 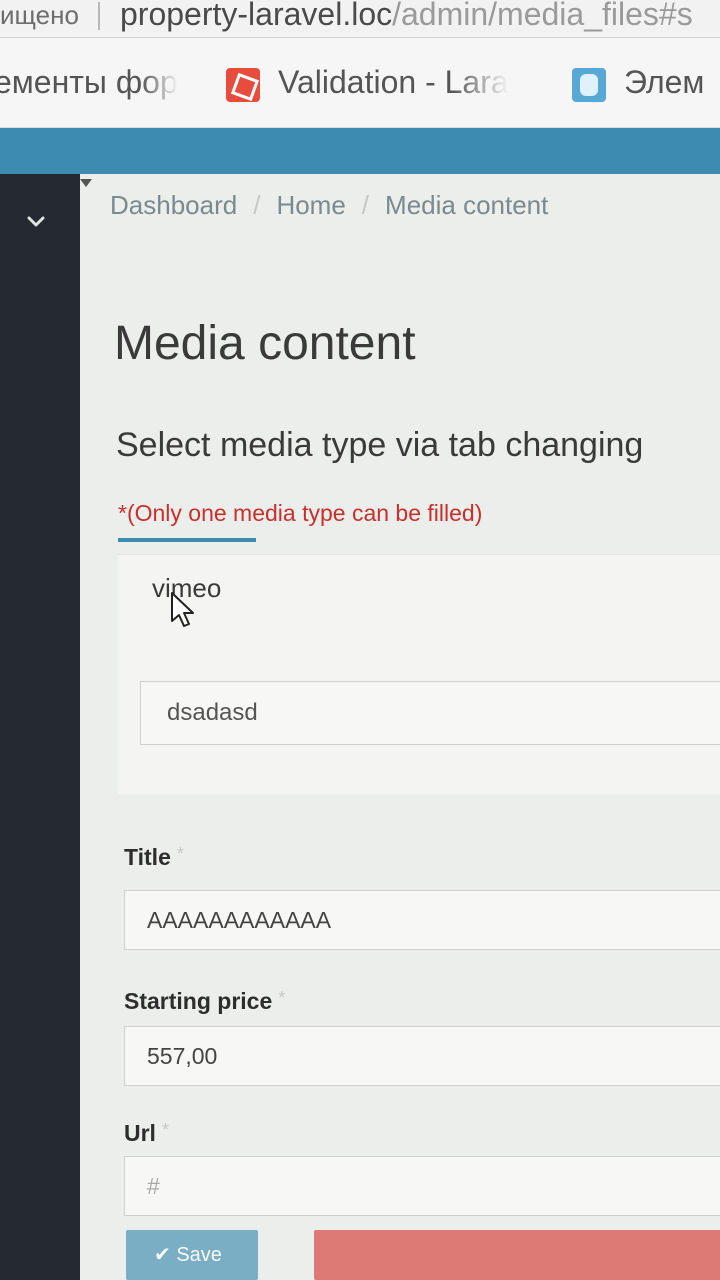 What do you see at coordinates (182, 609) in the screenshot?
I see `mouse-cursor-icon` at bounding box center [182, 609].